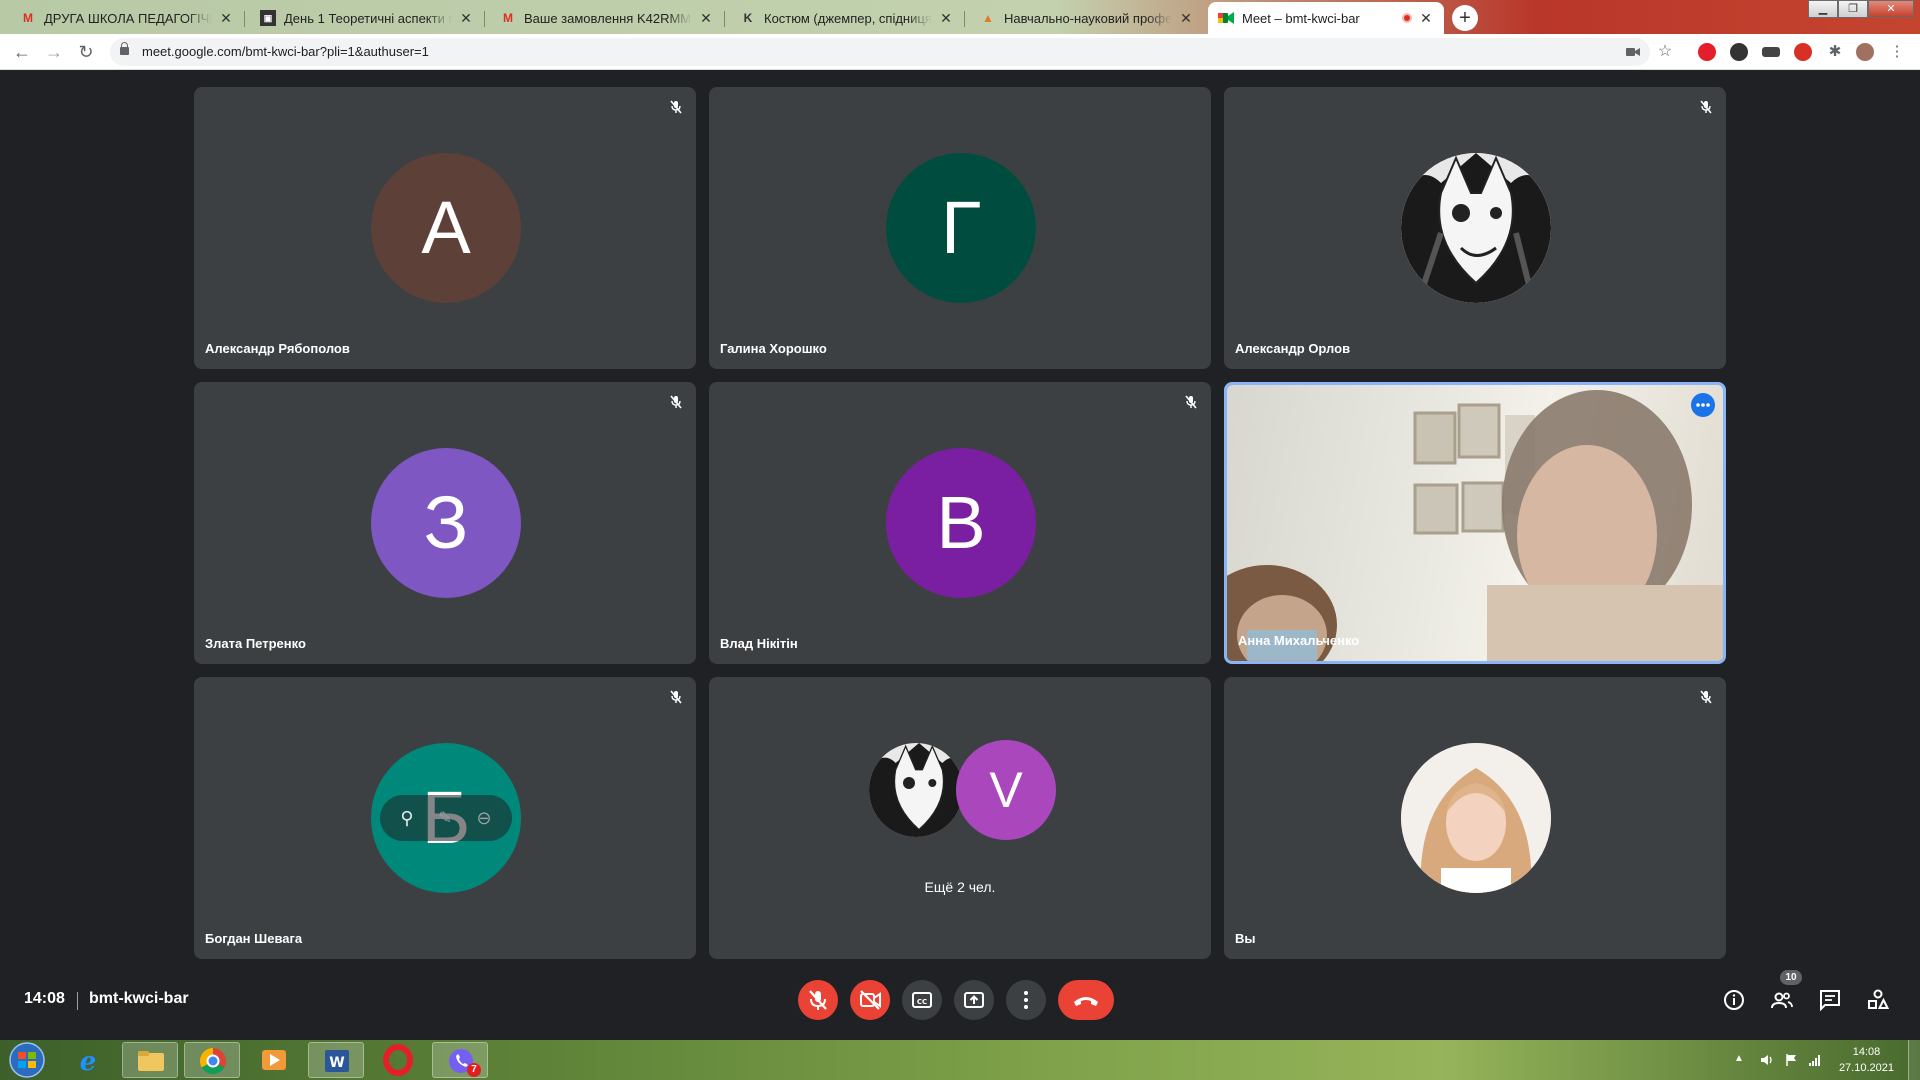  What do you see at coordinates (607, 18) in the screenshot?
I see `browser-tab: M Ваше замовлення K42RMMM ✕` at bounding box center [607, 18].